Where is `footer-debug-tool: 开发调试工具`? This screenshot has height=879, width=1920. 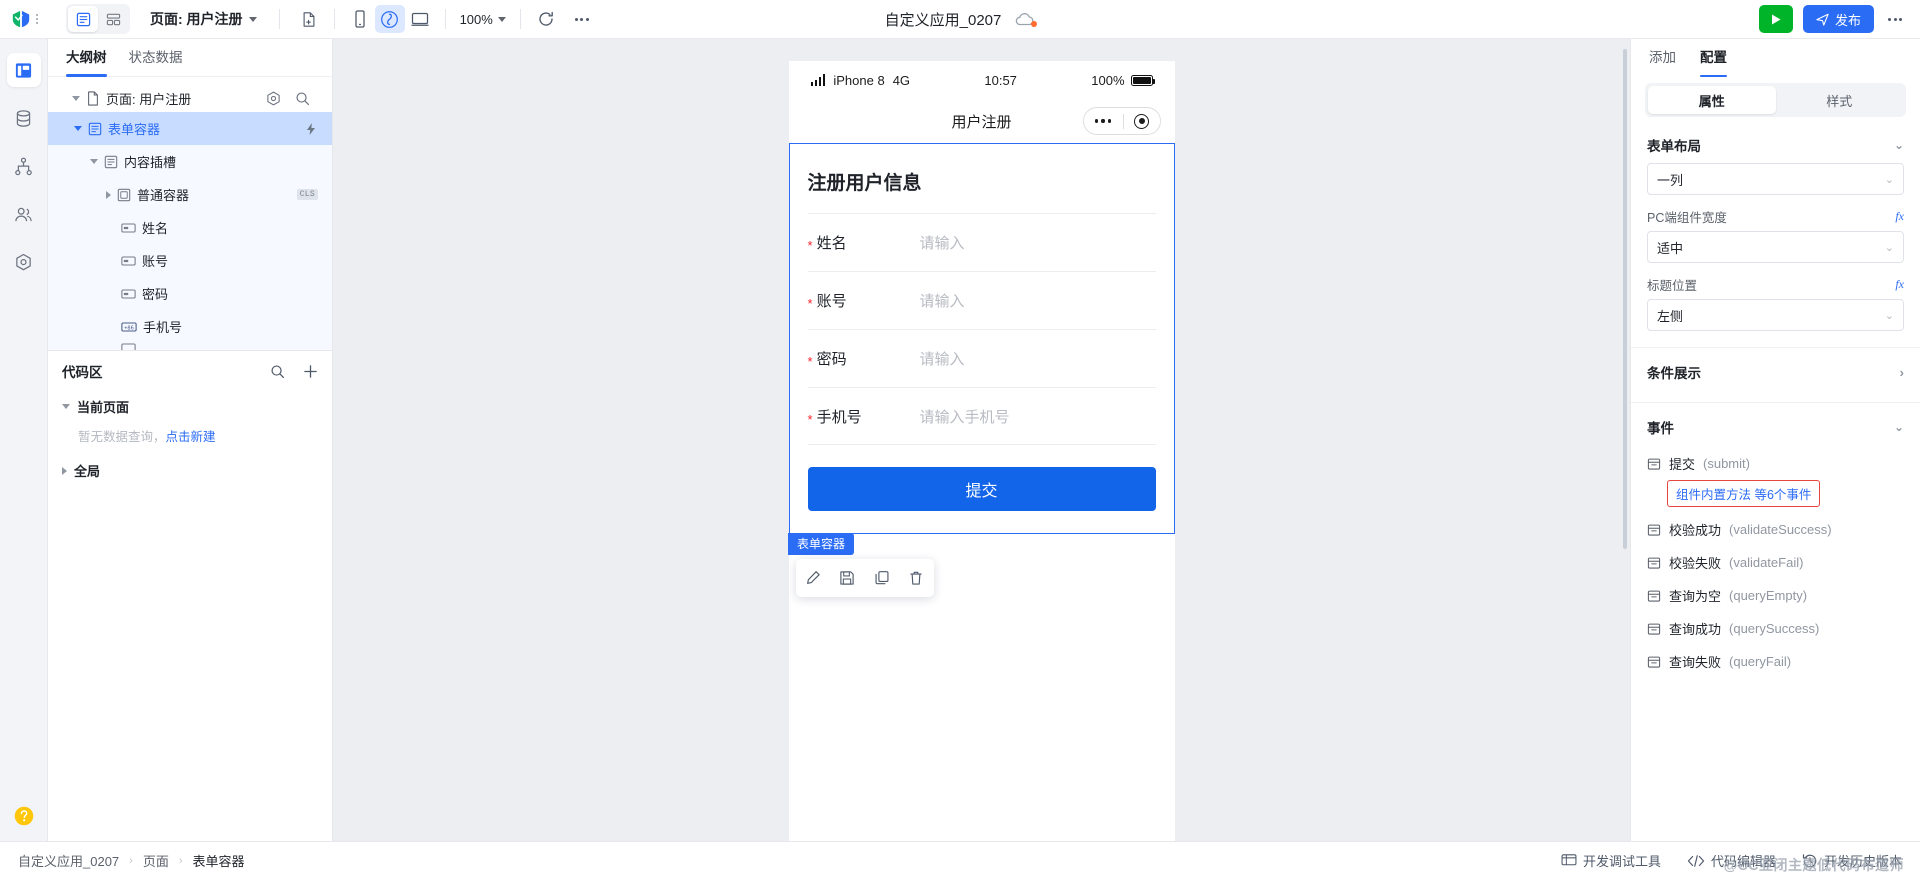
footer-debug-tool: 开发调试工具 is located at coordinates (1611, 860).